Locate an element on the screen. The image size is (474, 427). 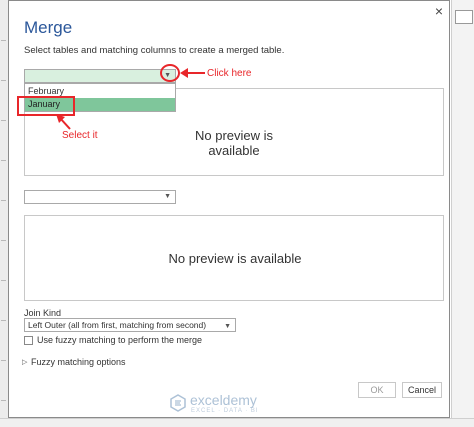
close-button: × is located at coordinates (439, 11).